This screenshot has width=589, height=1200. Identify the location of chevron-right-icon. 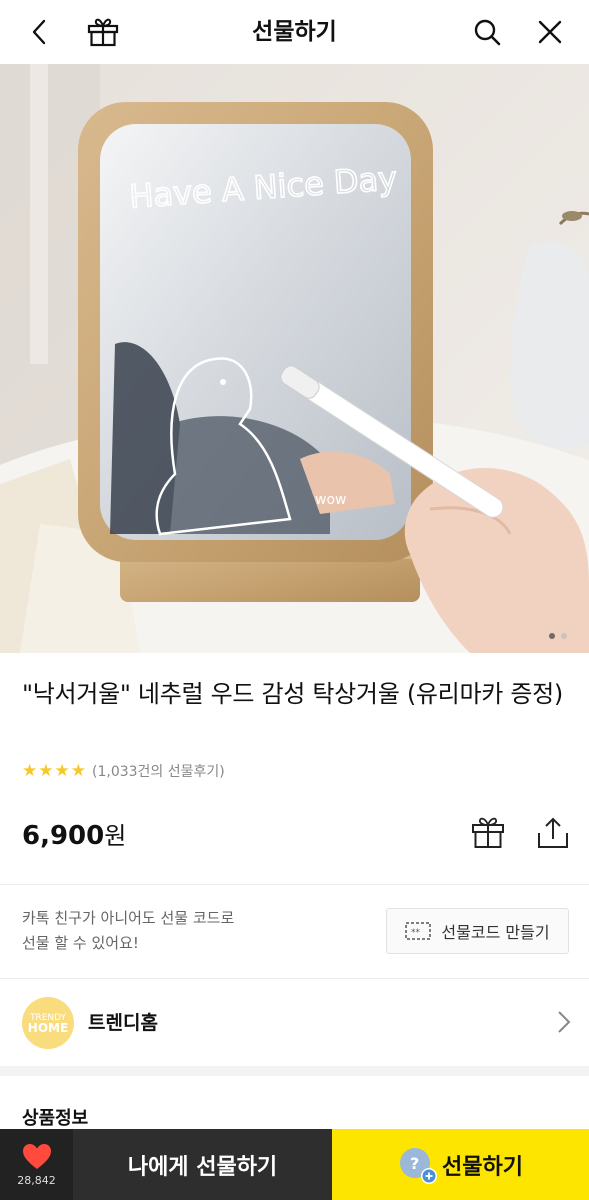
(564, 1024).